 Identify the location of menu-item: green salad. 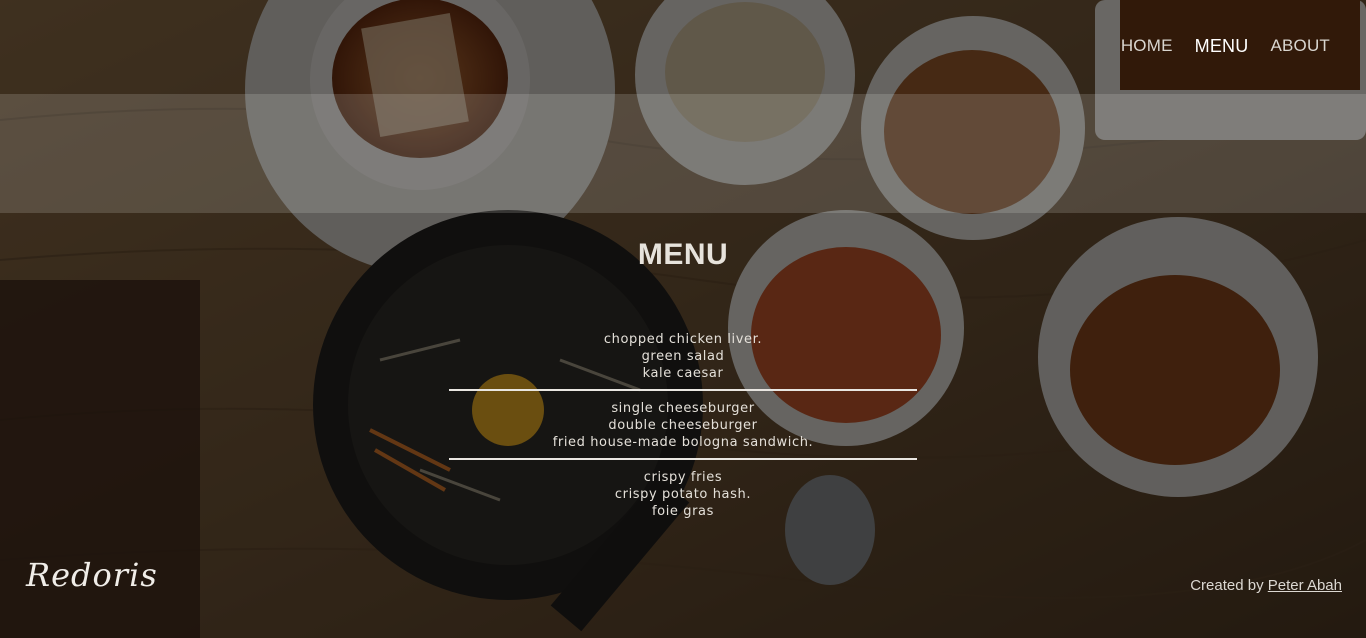
(683, 356).